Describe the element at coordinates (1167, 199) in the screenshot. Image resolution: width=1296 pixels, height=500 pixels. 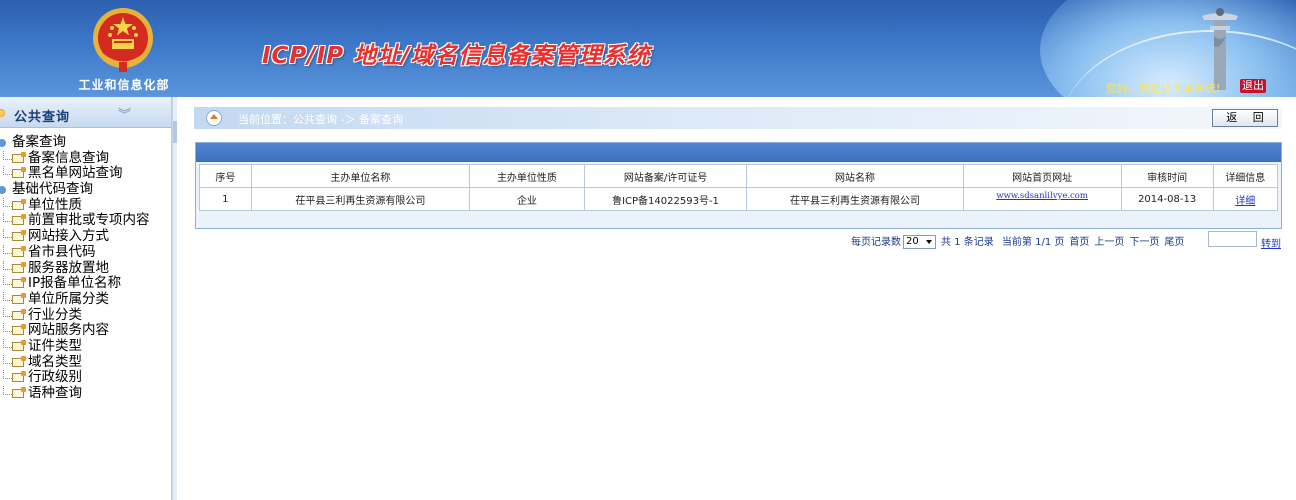
I see `cell-date: 2014-08-13` at that location.